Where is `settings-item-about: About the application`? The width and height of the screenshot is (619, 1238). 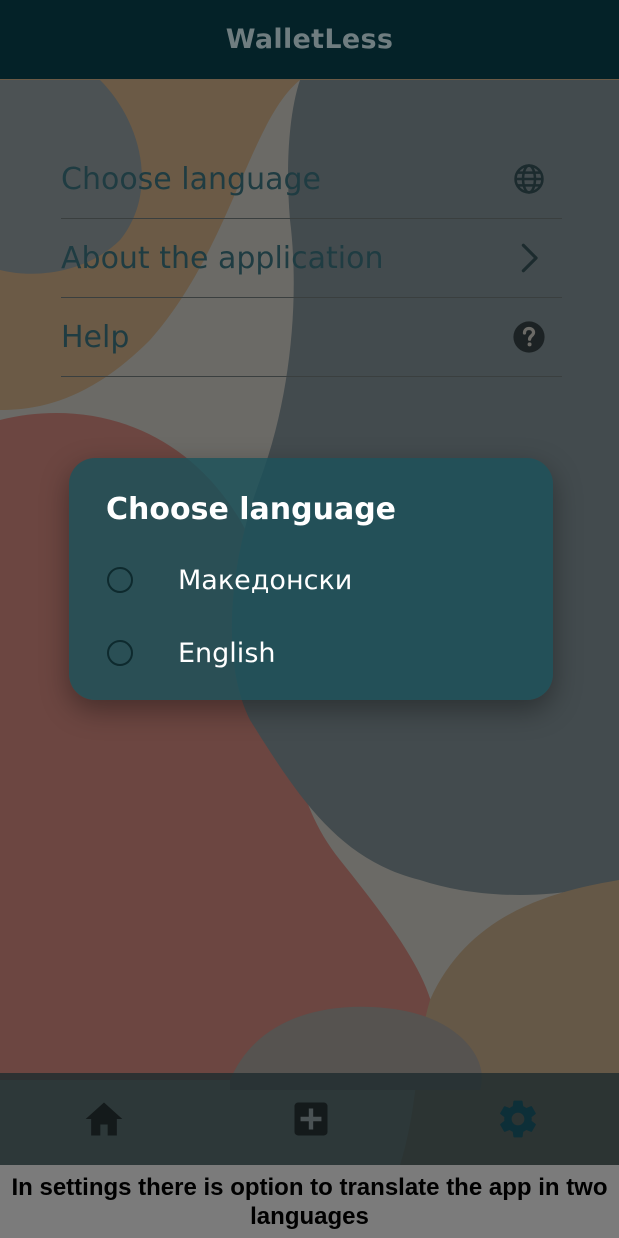
settings-item-about: About the application is located at coordinates (311, 258).